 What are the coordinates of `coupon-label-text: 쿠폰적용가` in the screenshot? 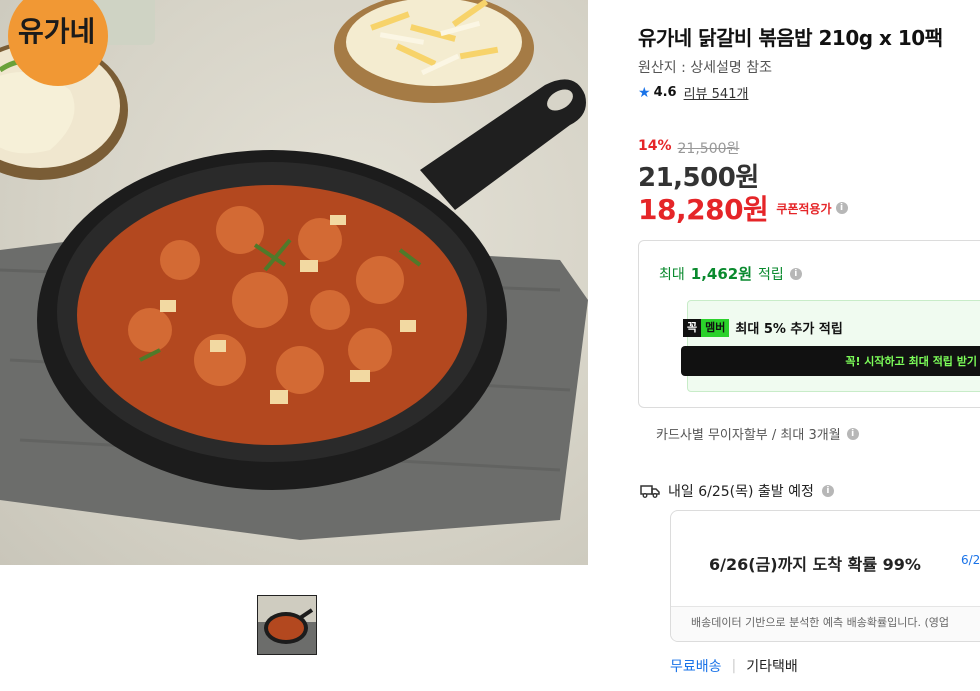 It's located at (804, 208).